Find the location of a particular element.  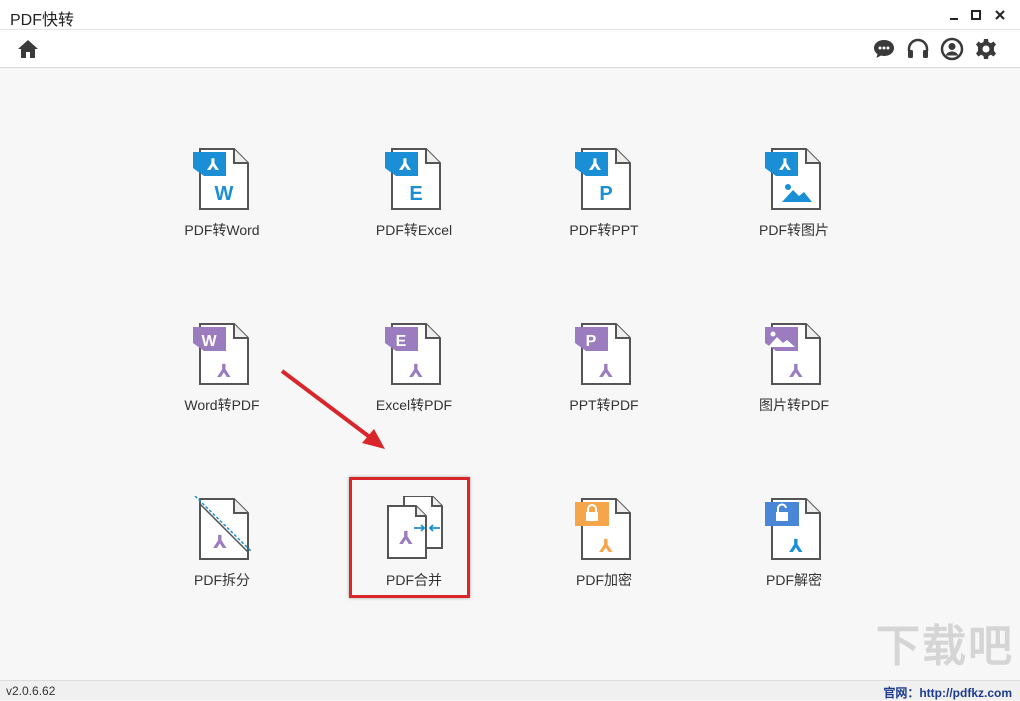

user-icon is located at coordinates (952, 49).